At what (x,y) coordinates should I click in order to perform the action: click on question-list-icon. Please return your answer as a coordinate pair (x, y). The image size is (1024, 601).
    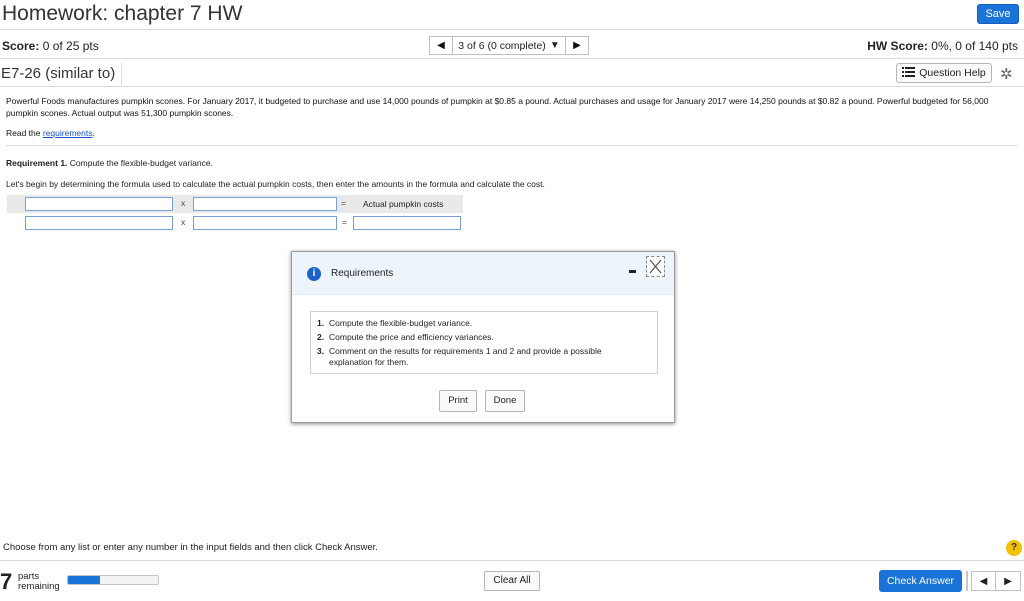
    Looking at the image, I should click on (909, 73).